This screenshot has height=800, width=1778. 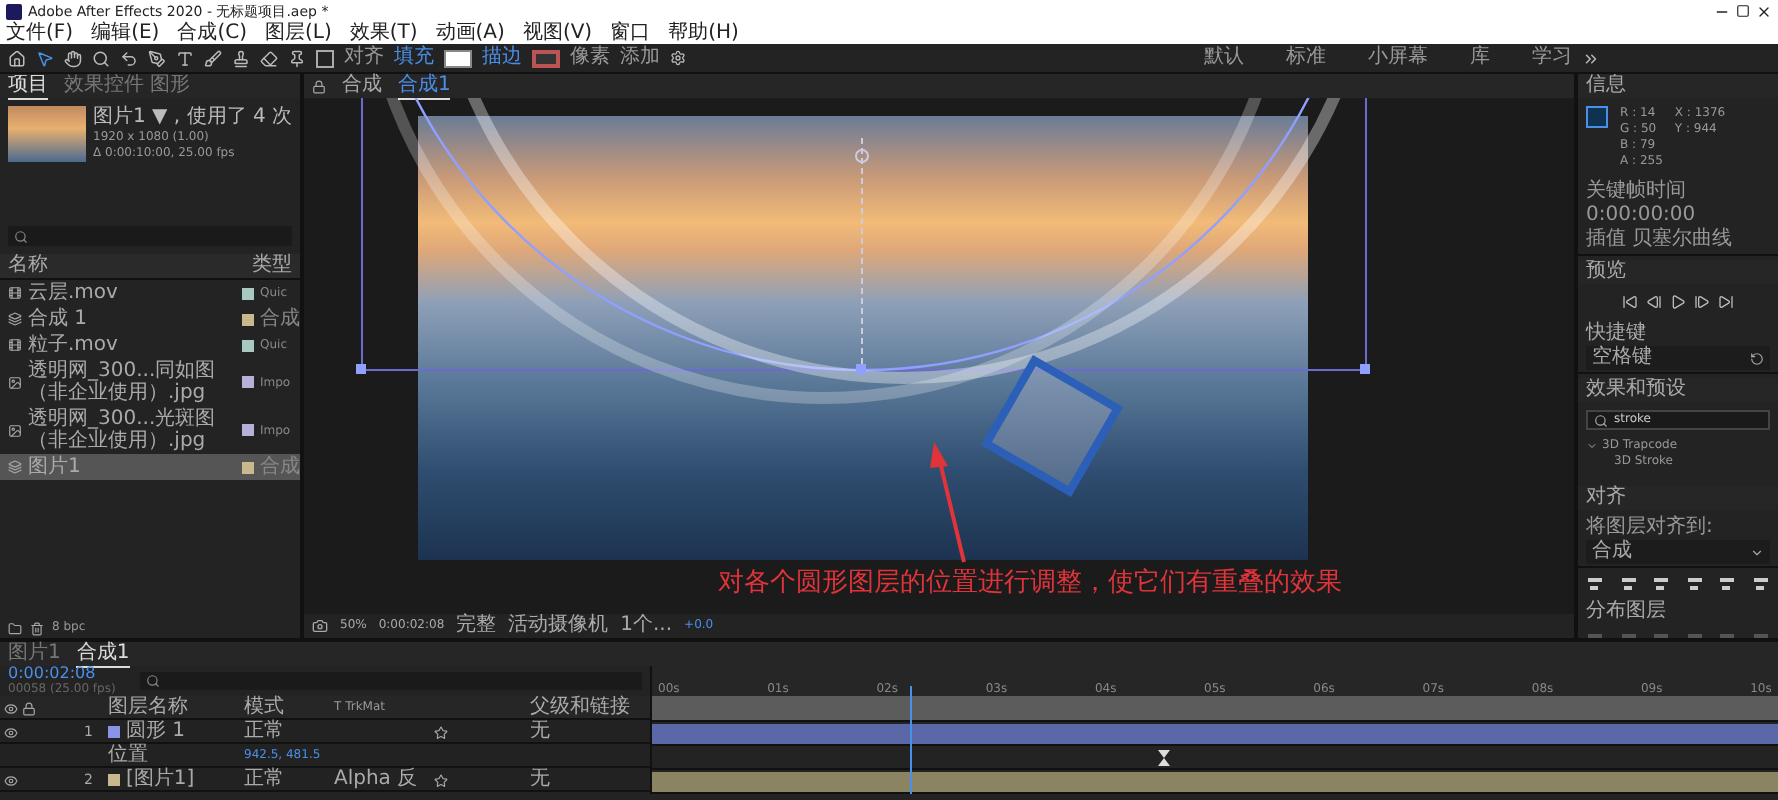 I want to click on panel-title: 对齐, so click(x=1606, y=498).